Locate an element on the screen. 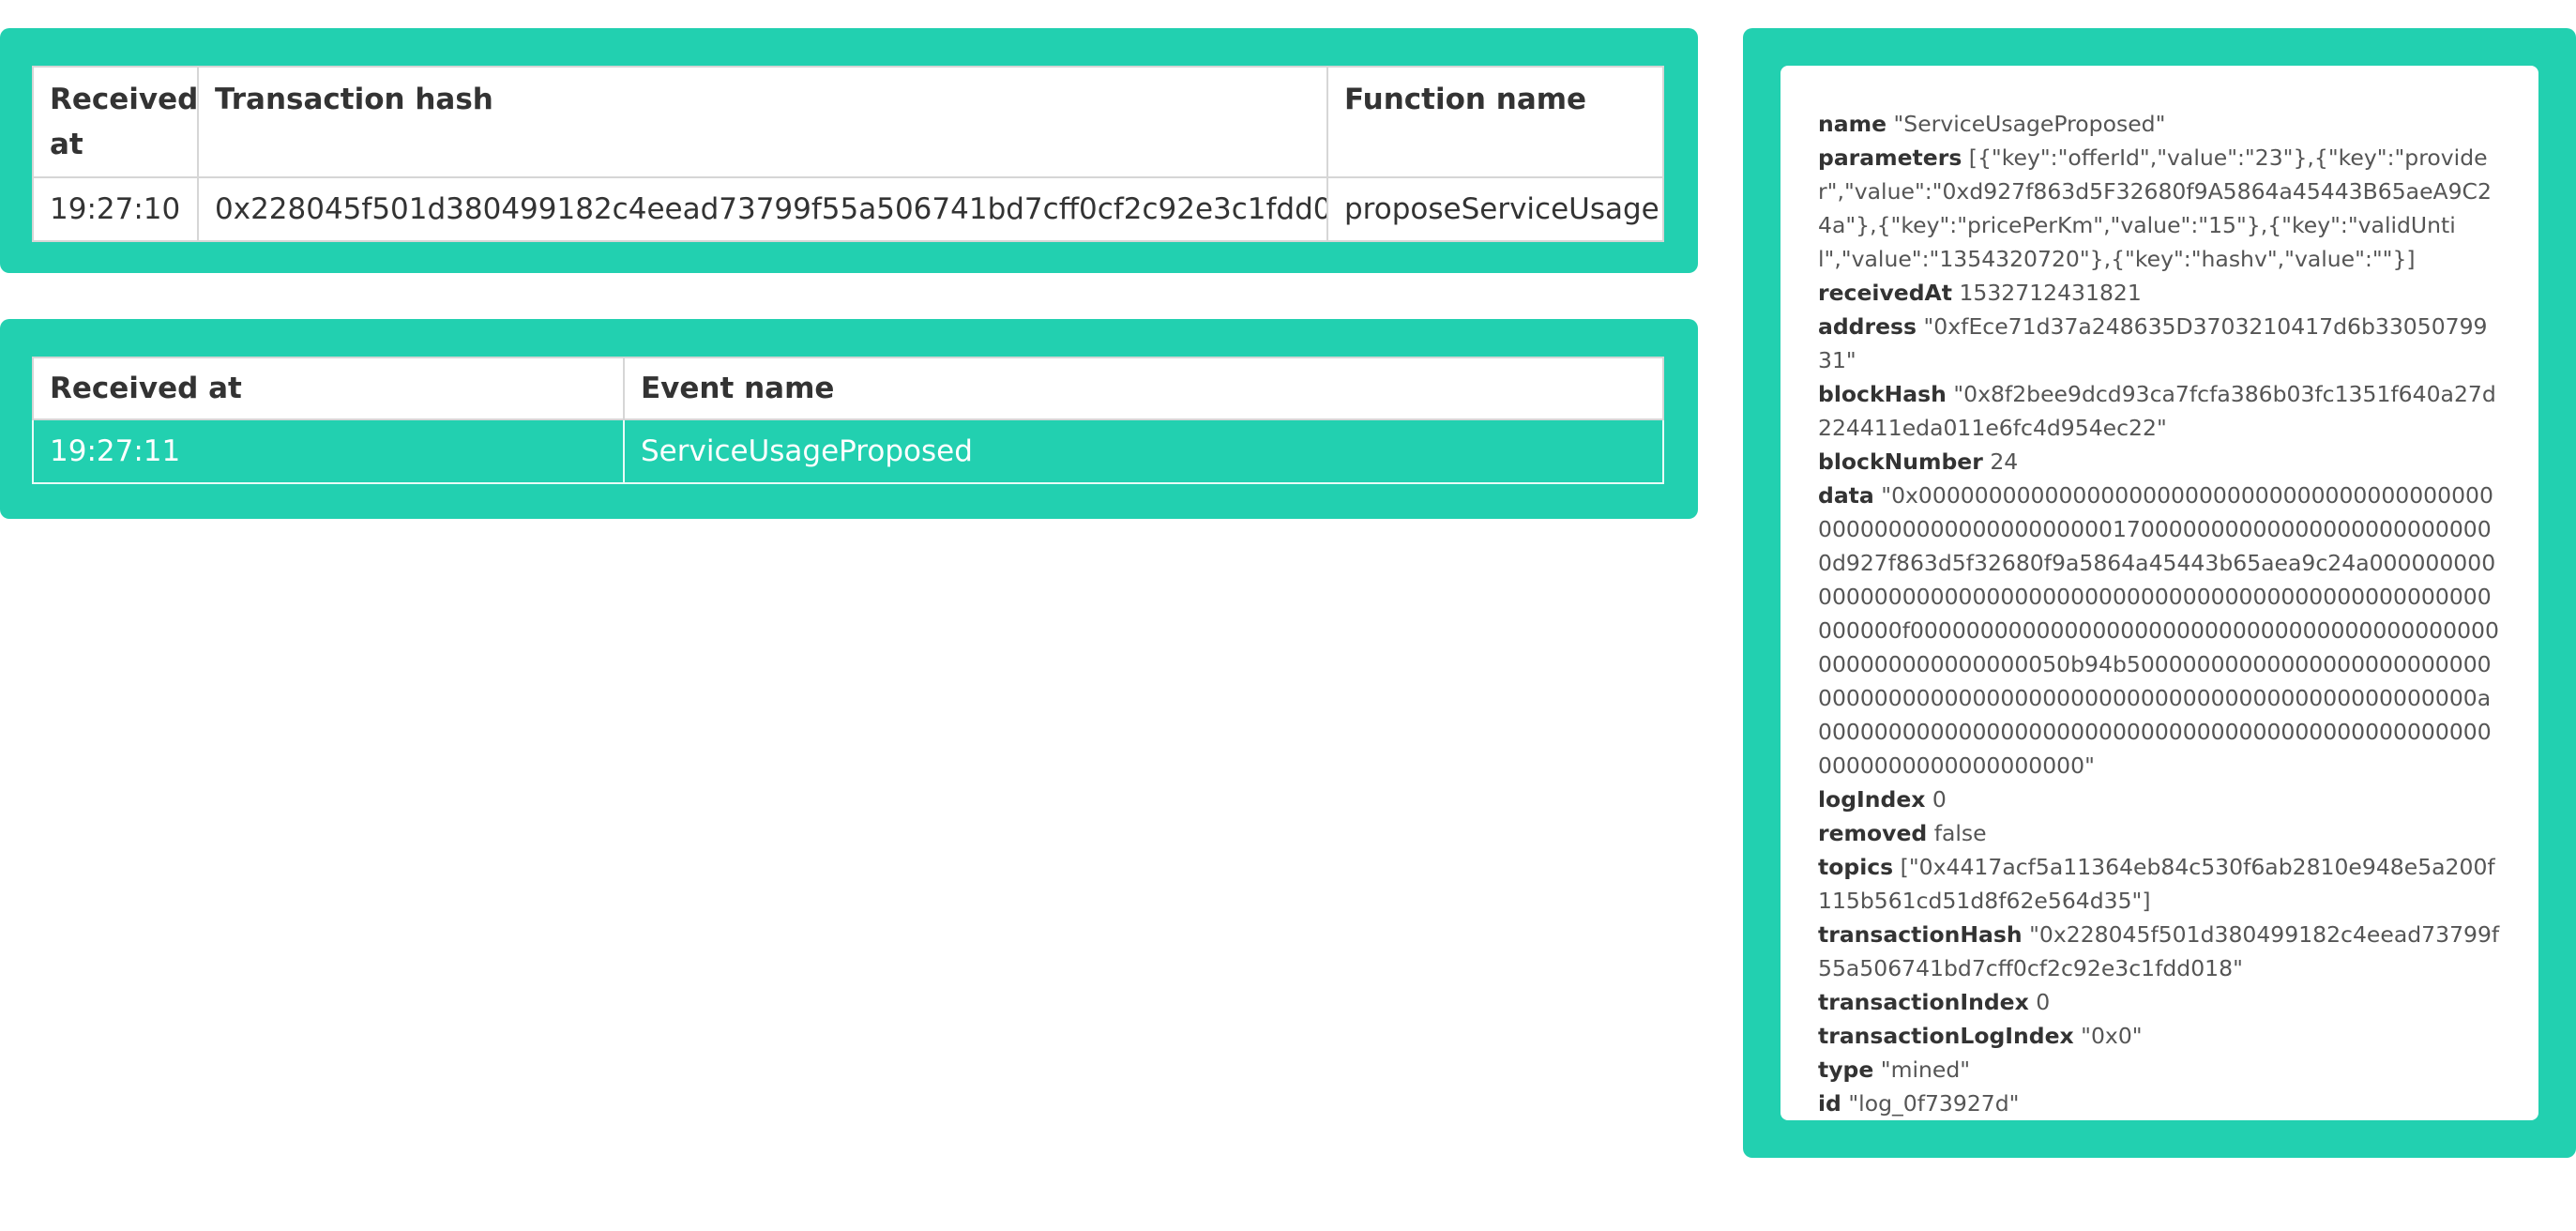 The width and height of the screenshot is (2576, 1231). table-row: 19:27:11 ServiceUsageProposed is located at coordinates (848, 451).